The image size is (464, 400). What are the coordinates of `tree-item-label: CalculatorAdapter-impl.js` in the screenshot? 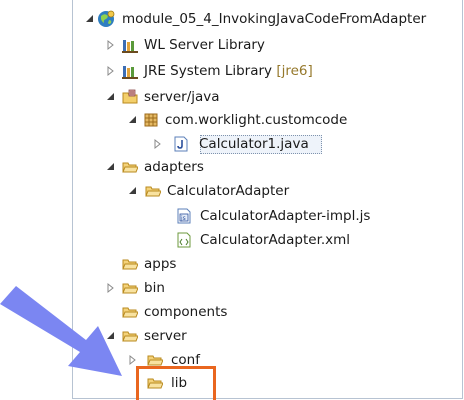 It's located at (285, 216).